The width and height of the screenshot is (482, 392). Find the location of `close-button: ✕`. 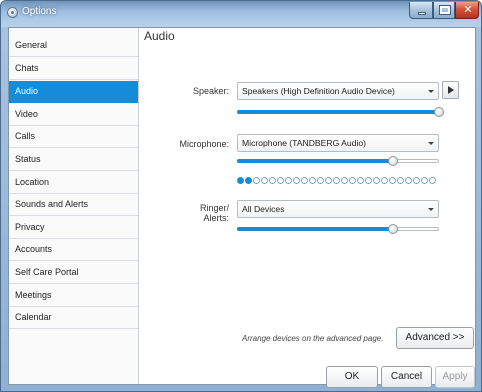

close-button: ✕ is located at coordinates (467, 10).